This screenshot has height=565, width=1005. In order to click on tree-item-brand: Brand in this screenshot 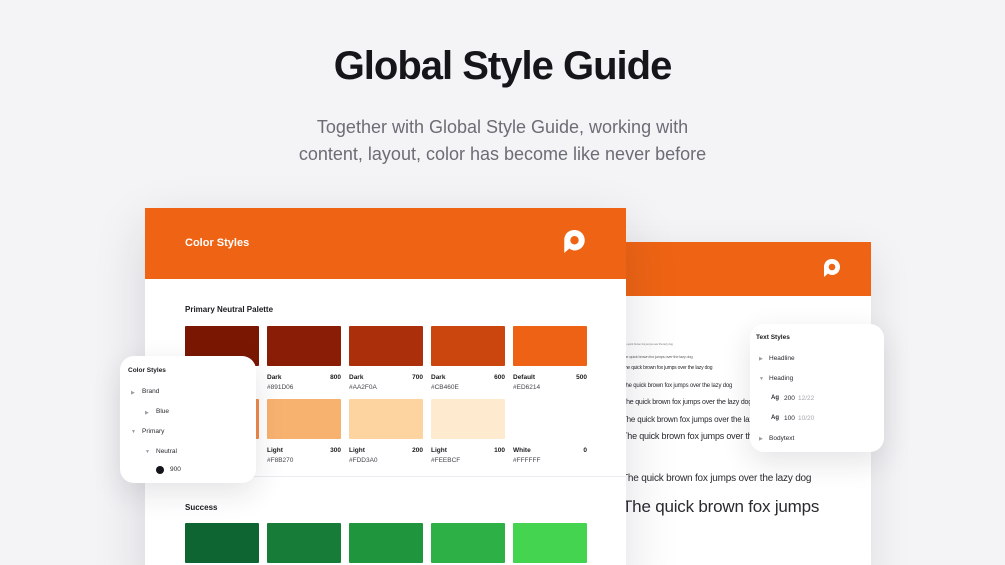, I will do `click(150, 391)`.